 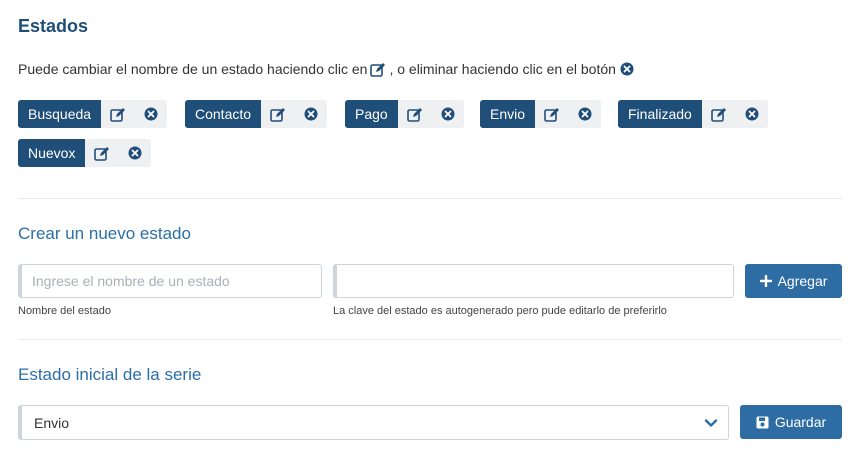 I want to click on initial-state-heading: Estado inicial de la serie, so click(x=110, y=374).